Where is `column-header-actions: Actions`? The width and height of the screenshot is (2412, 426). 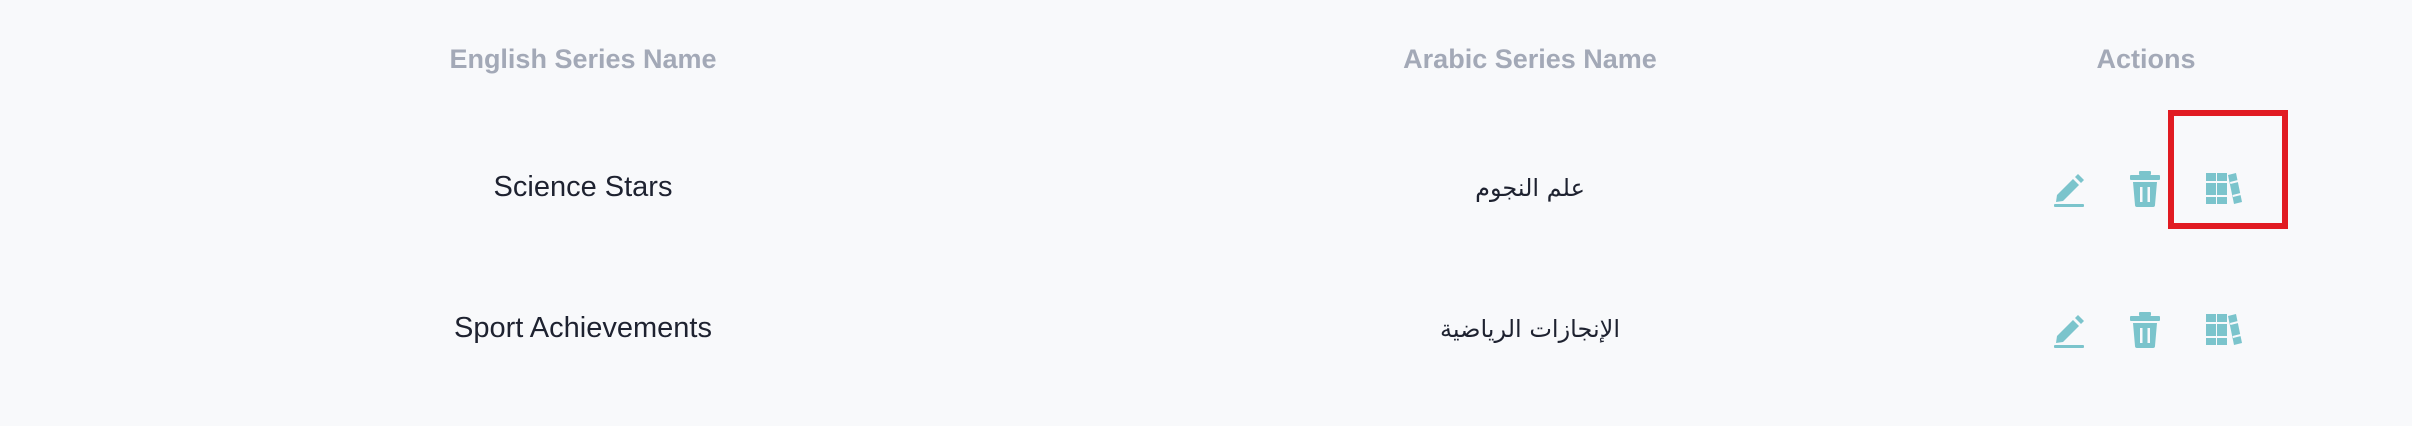
column-header-actions: Actions is located at coordinates (2146, 59).